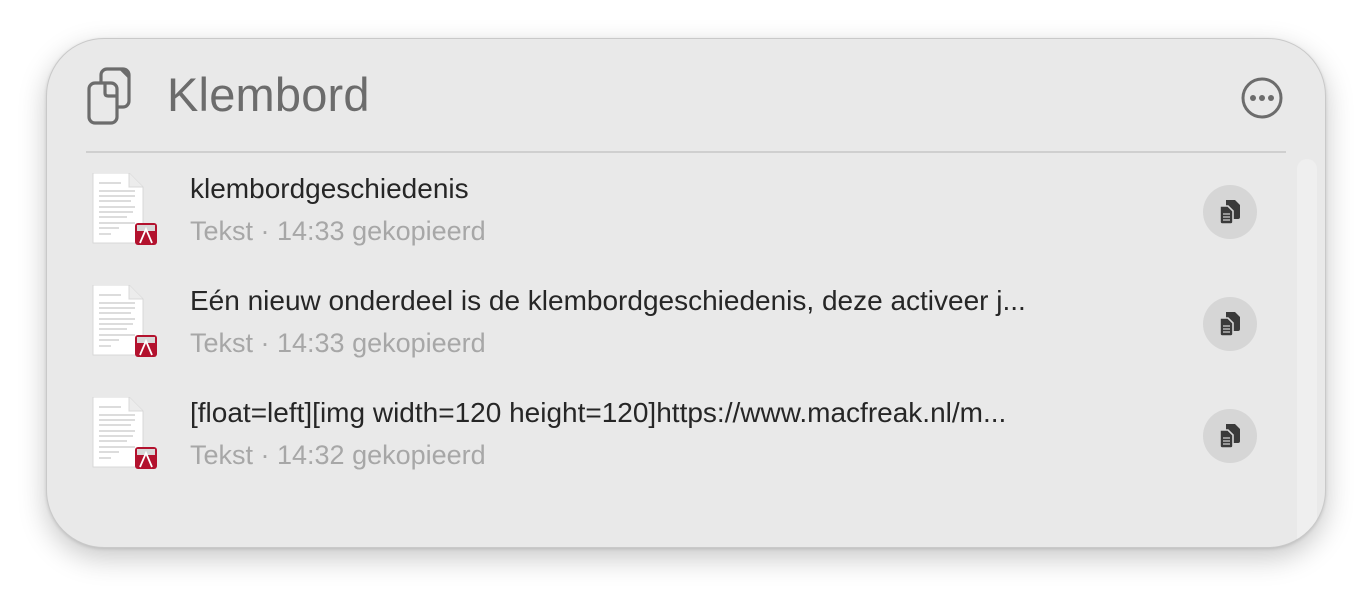  I want to click on scrollbar-track, so click(1307, 353).